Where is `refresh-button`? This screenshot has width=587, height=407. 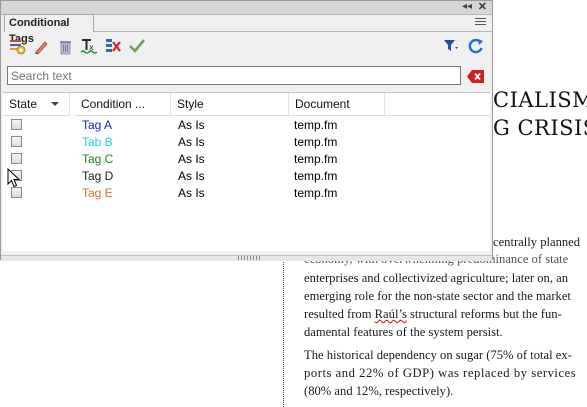 refresh-button is located at coordinates (476, 46).